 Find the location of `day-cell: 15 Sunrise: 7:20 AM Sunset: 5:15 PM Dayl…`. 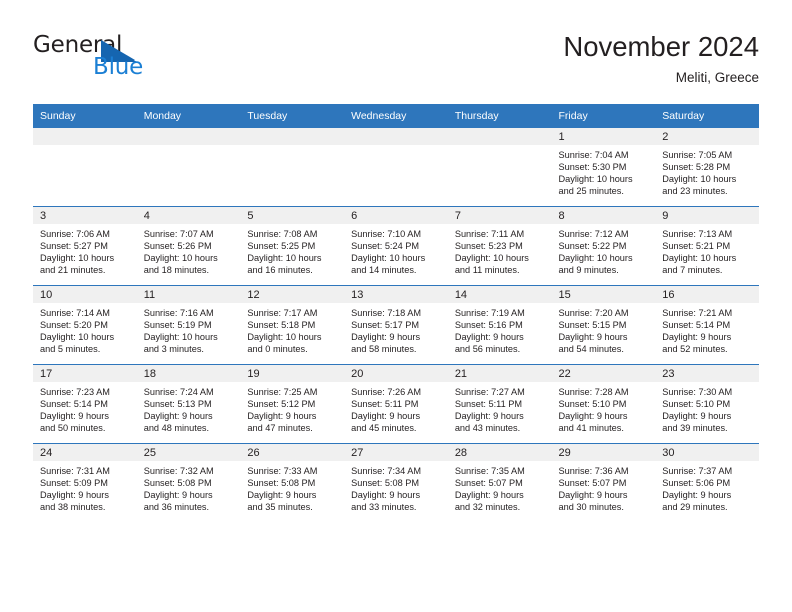

day-cell: 15 Sunrise: 7:20 AM Sunset: 5:15 PM Dayl… is located at coordinates (603, 325).